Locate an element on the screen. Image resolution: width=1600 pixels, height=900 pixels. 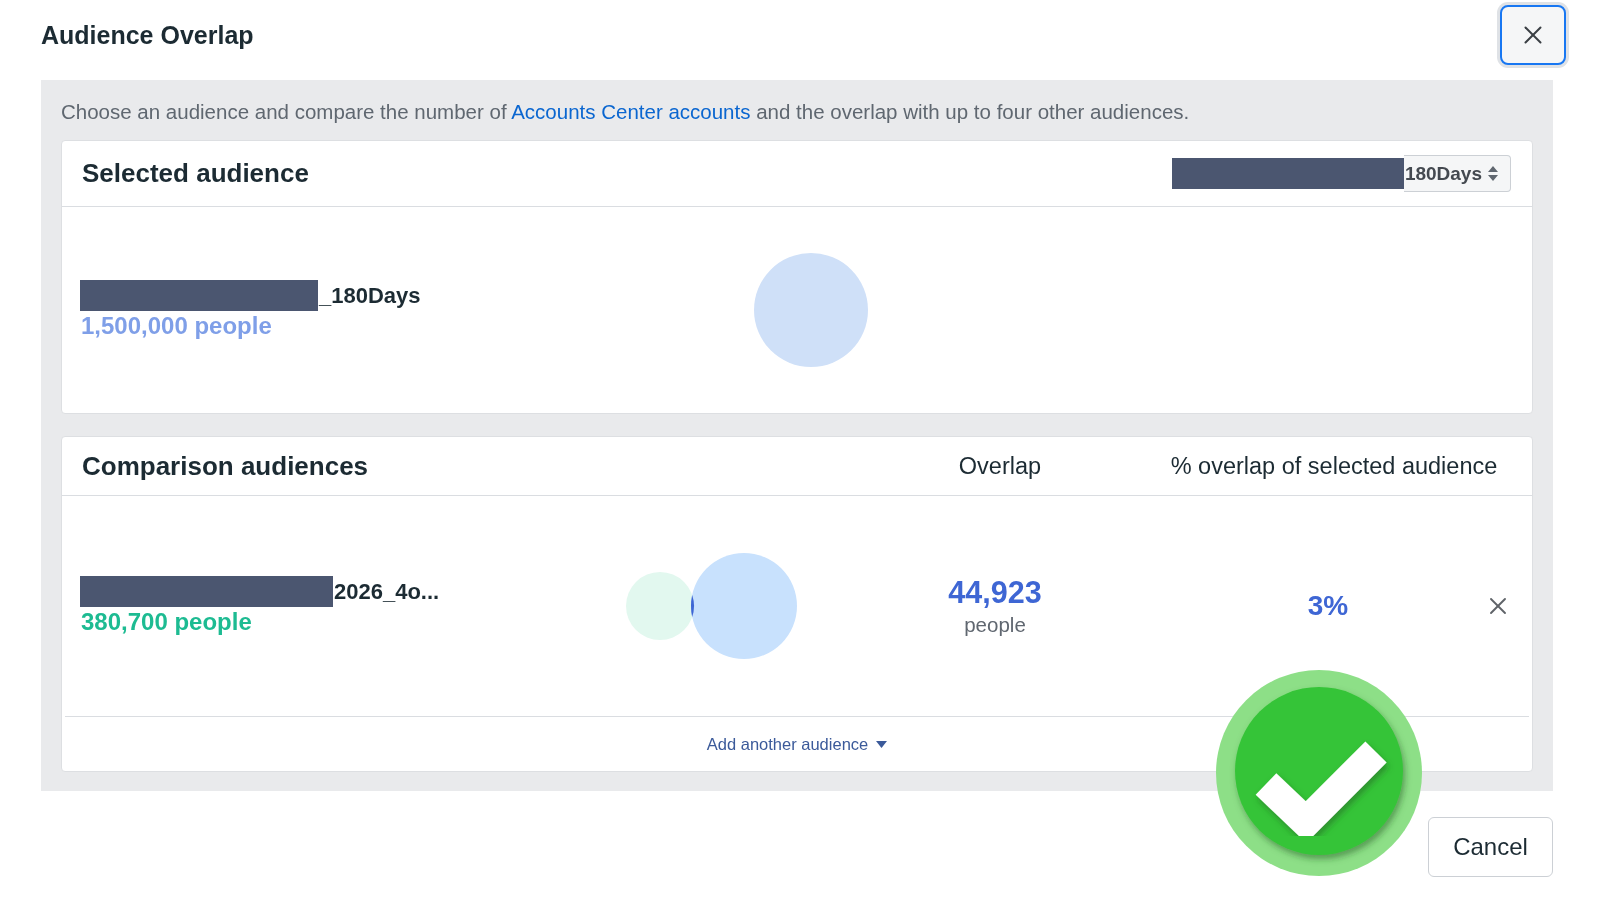
column-header: % overlap of selected audience is located at coordinates (1334, 466).